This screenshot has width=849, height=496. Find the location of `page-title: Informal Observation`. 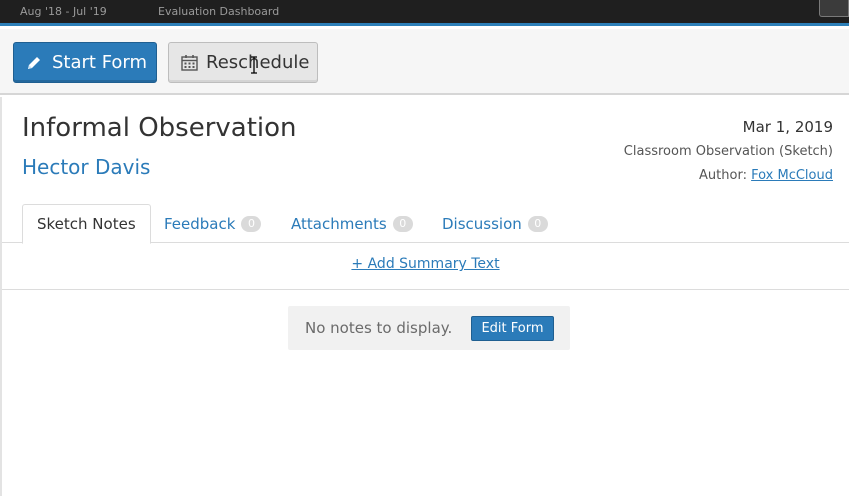

page-title: Informal Observation is located at coordinates (159, 128).